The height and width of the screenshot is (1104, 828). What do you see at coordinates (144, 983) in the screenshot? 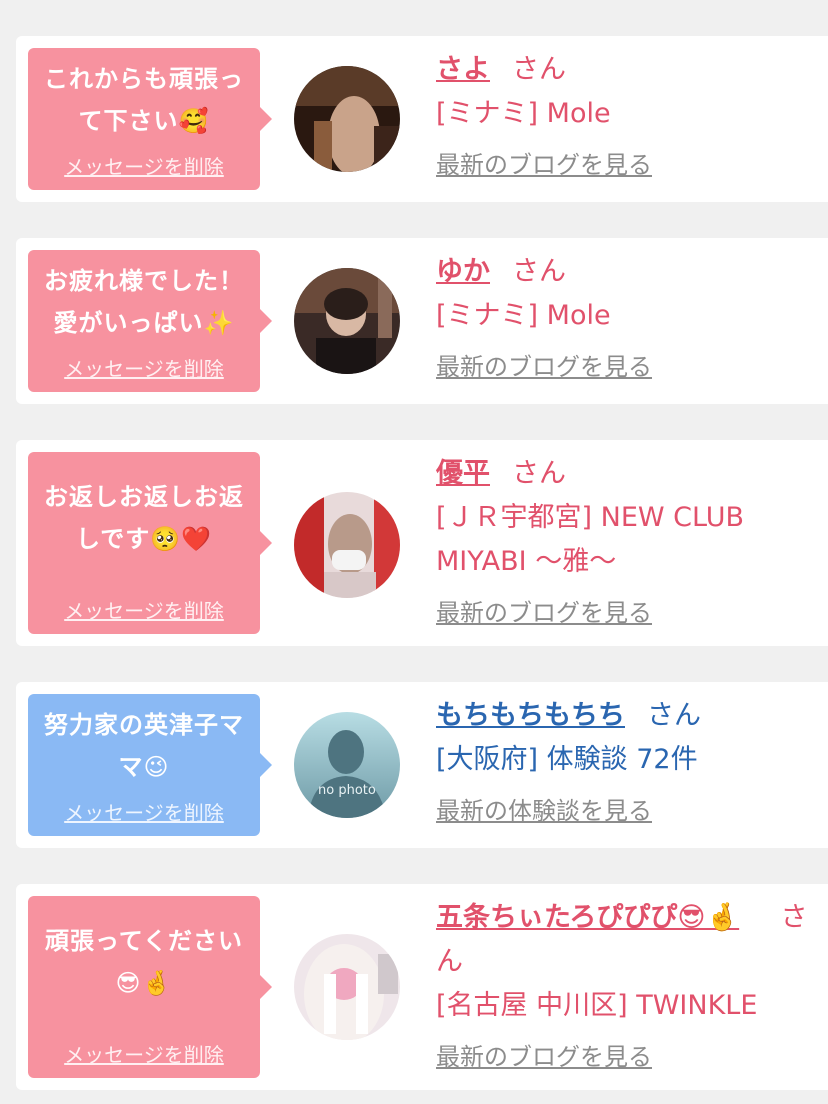
I see `message-line: 😎🤞` at bounding box center [144, 983].